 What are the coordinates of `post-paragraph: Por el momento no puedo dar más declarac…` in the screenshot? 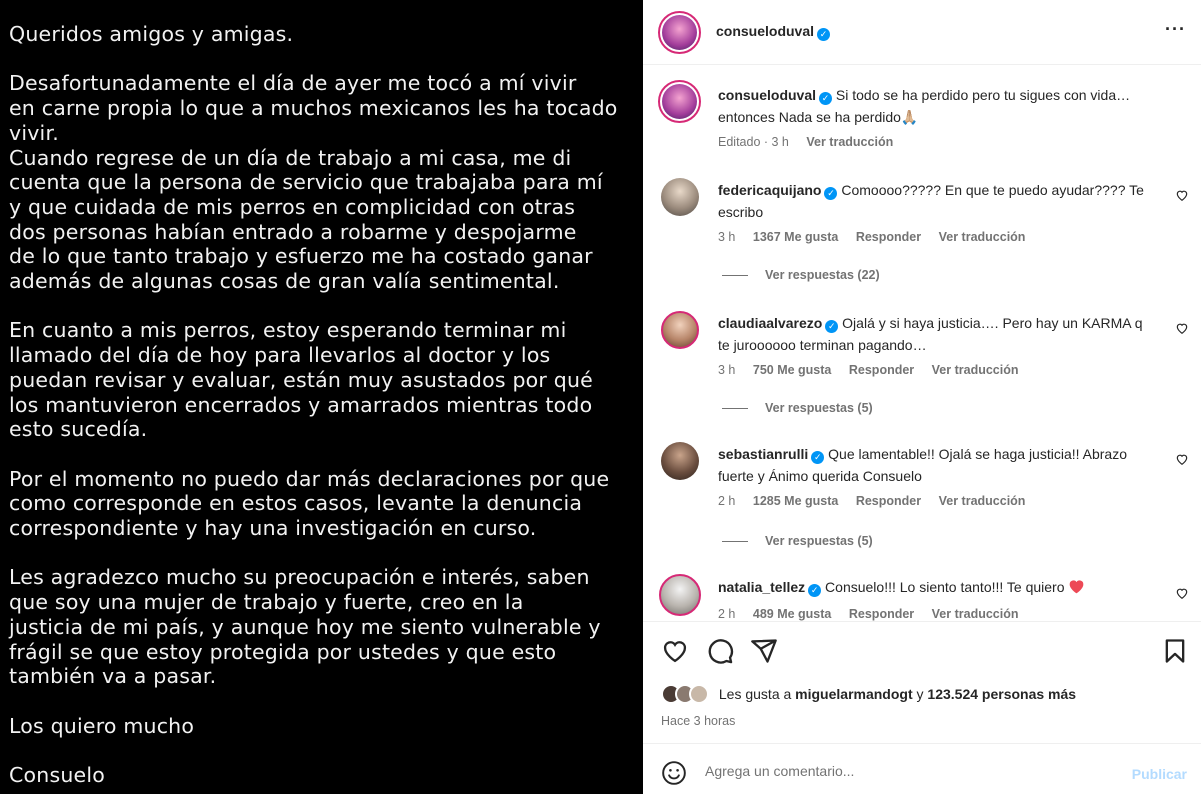 It's located at (309, 503).